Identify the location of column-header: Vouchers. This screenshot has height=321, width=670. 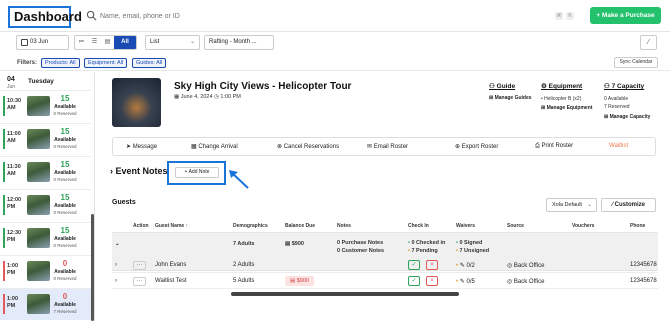
(583, 226).